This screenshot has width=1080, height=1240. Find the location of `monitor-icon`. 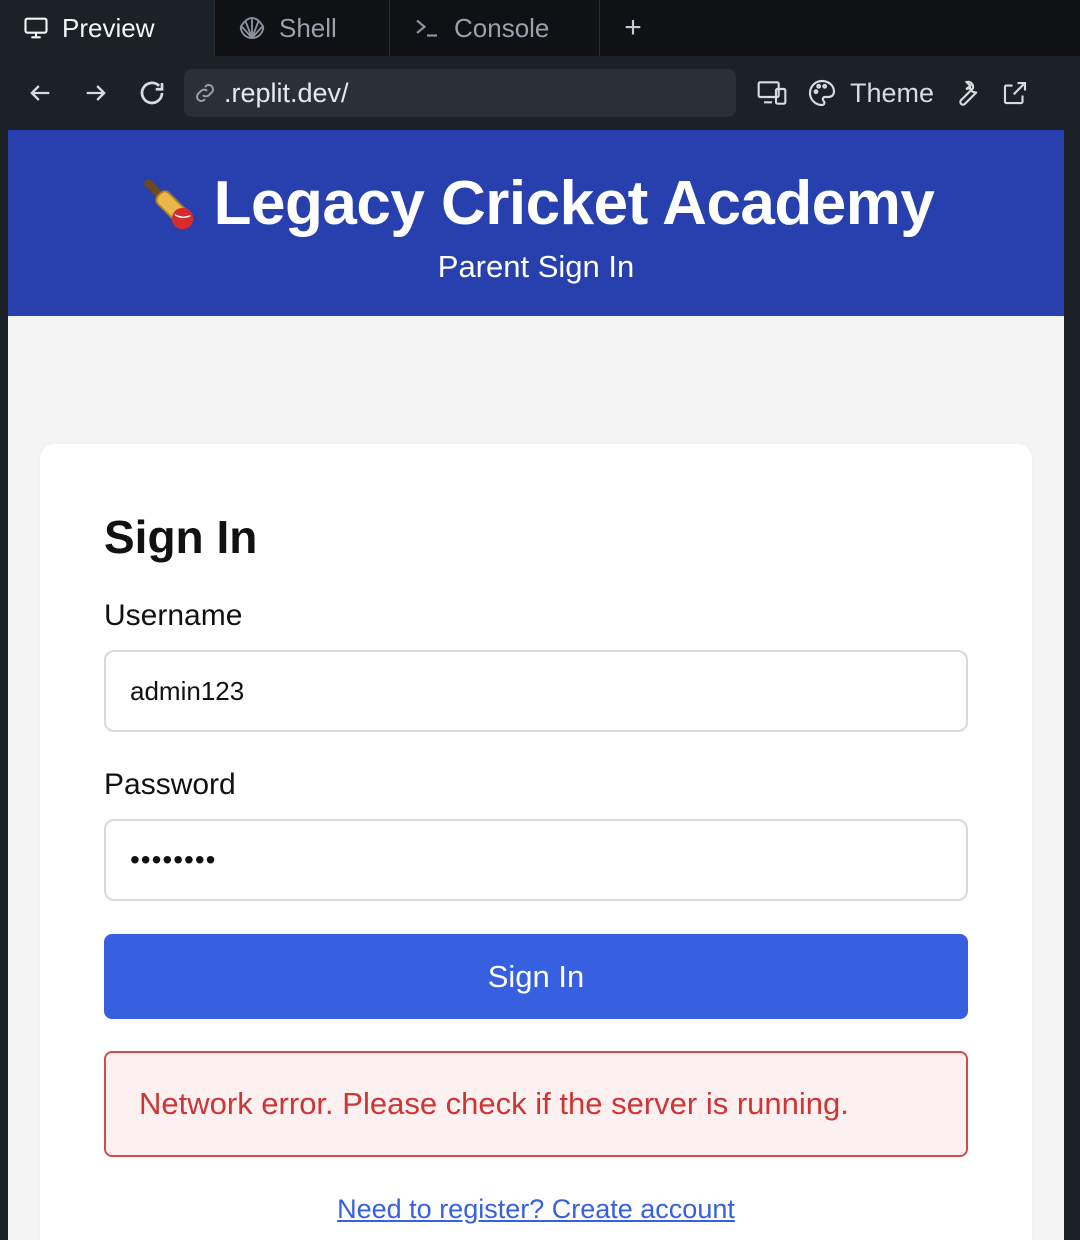

monitor-icon is located at coordinates (36, 28).